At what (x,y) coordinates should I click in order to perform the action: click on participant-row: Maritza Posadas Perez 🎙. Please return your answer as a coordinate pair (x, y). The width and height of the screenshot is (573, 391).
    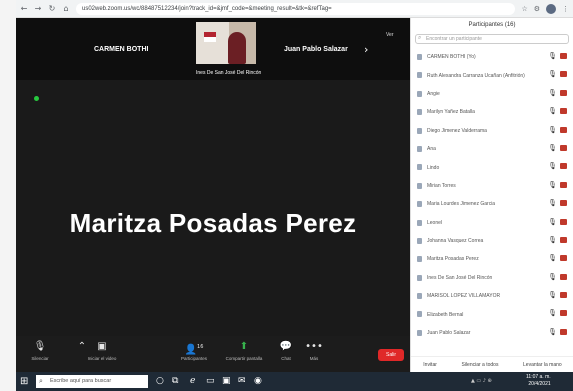
    Looking at the image, I should click on (492, 259).